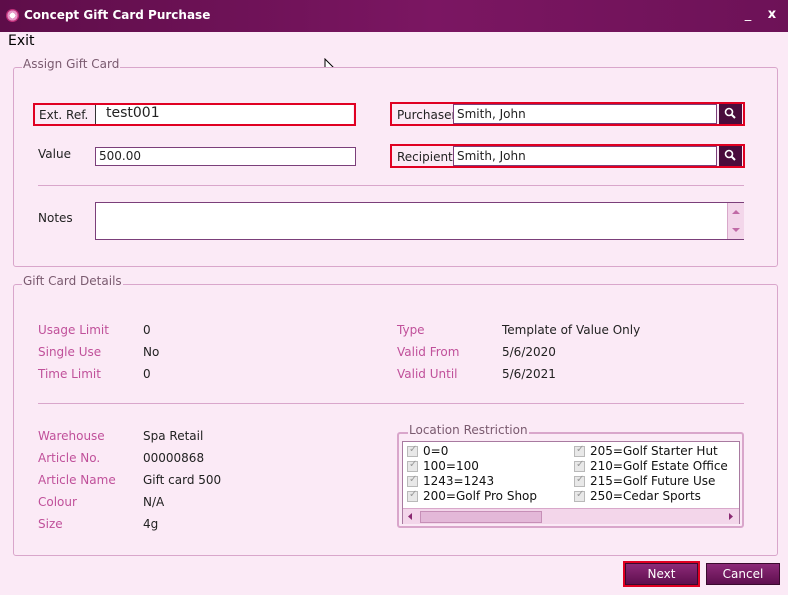 The height and width of the screenshot is (595, 788). Describe the element at coordinates (529, 352) in the screenshot. I see `valid-from-value: 5/6/2020` at that location.